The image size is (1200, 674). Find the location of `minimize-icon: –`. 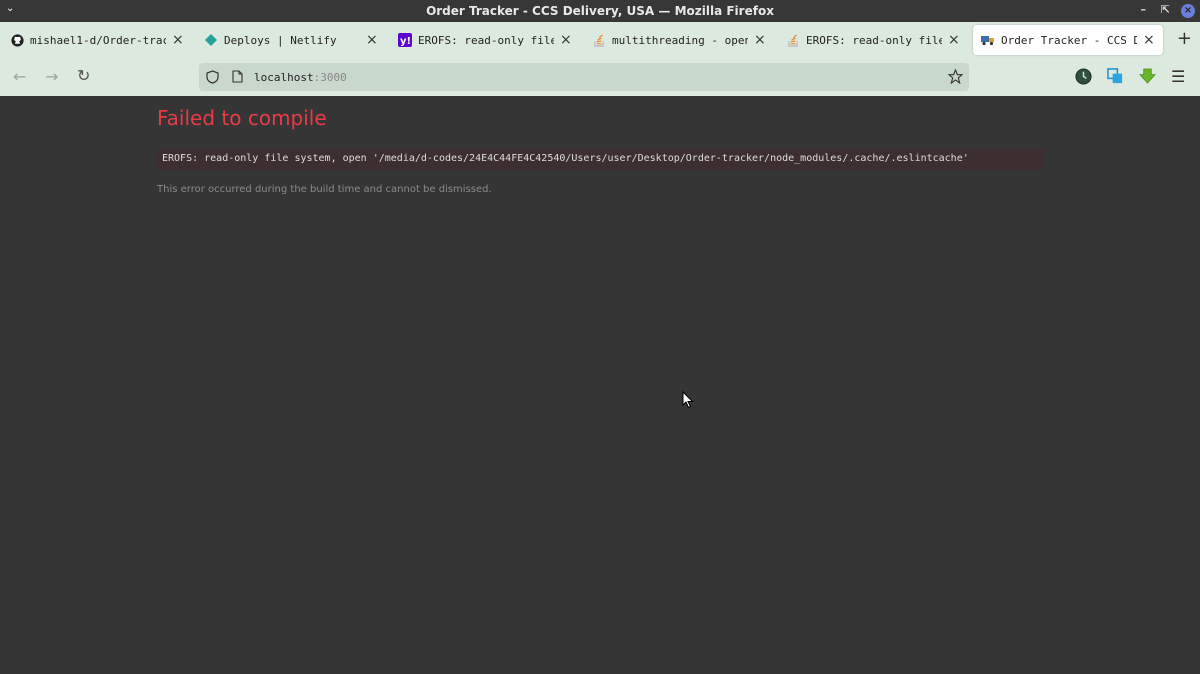

minimize-icon: – is located at coordinates (1144, 9).